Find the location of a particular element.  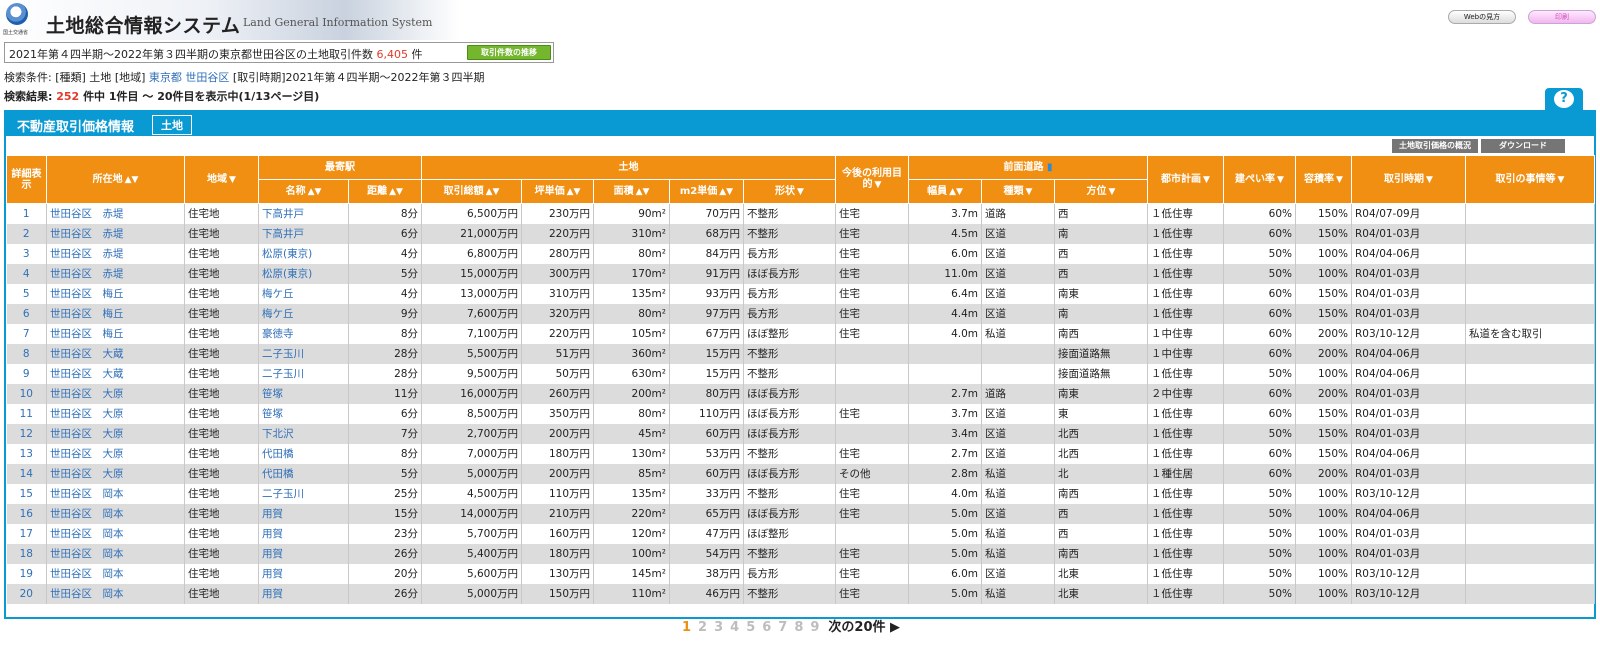

page-link: 1 is located at coordinates (686, 627).